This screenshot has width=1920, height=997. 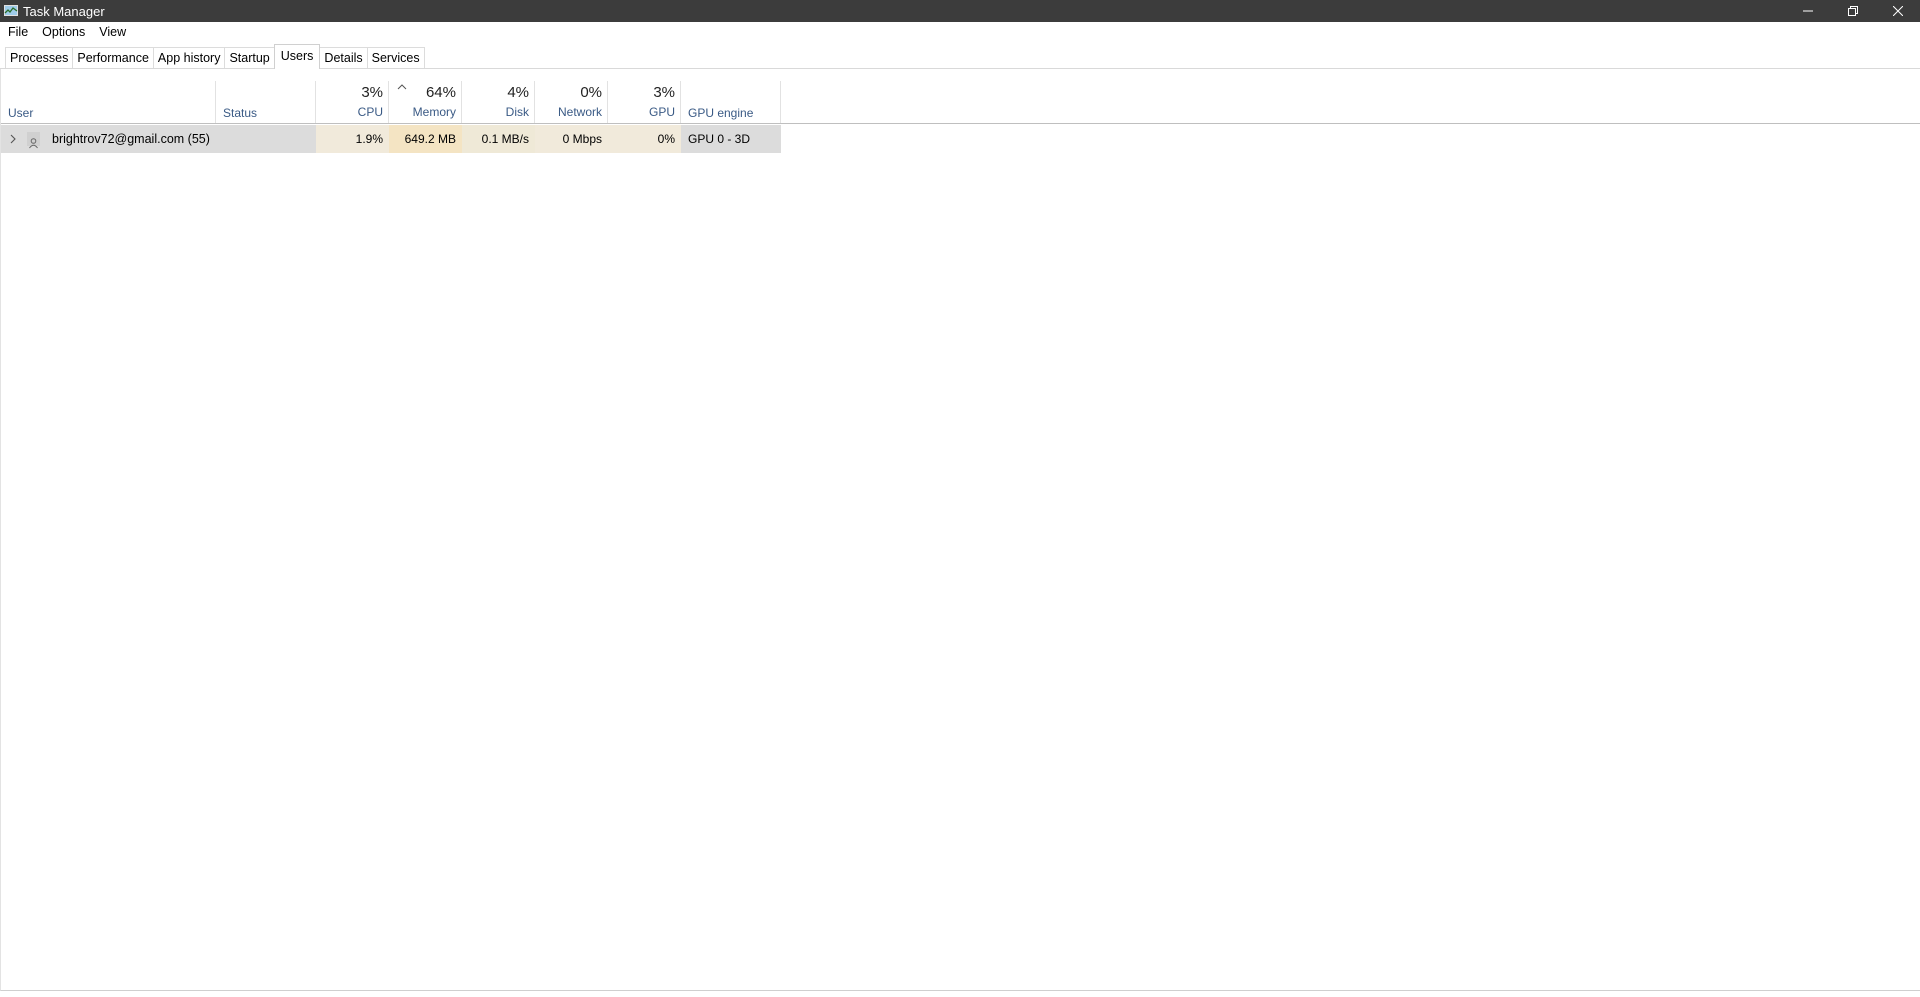 I want to click on column-gpu: 3% GPU, so click(x=644, y=102).